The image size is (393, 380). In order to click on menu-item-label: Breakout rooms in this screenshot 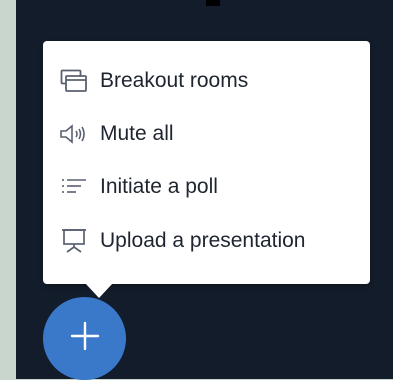, I will do `click(174, 80)`.